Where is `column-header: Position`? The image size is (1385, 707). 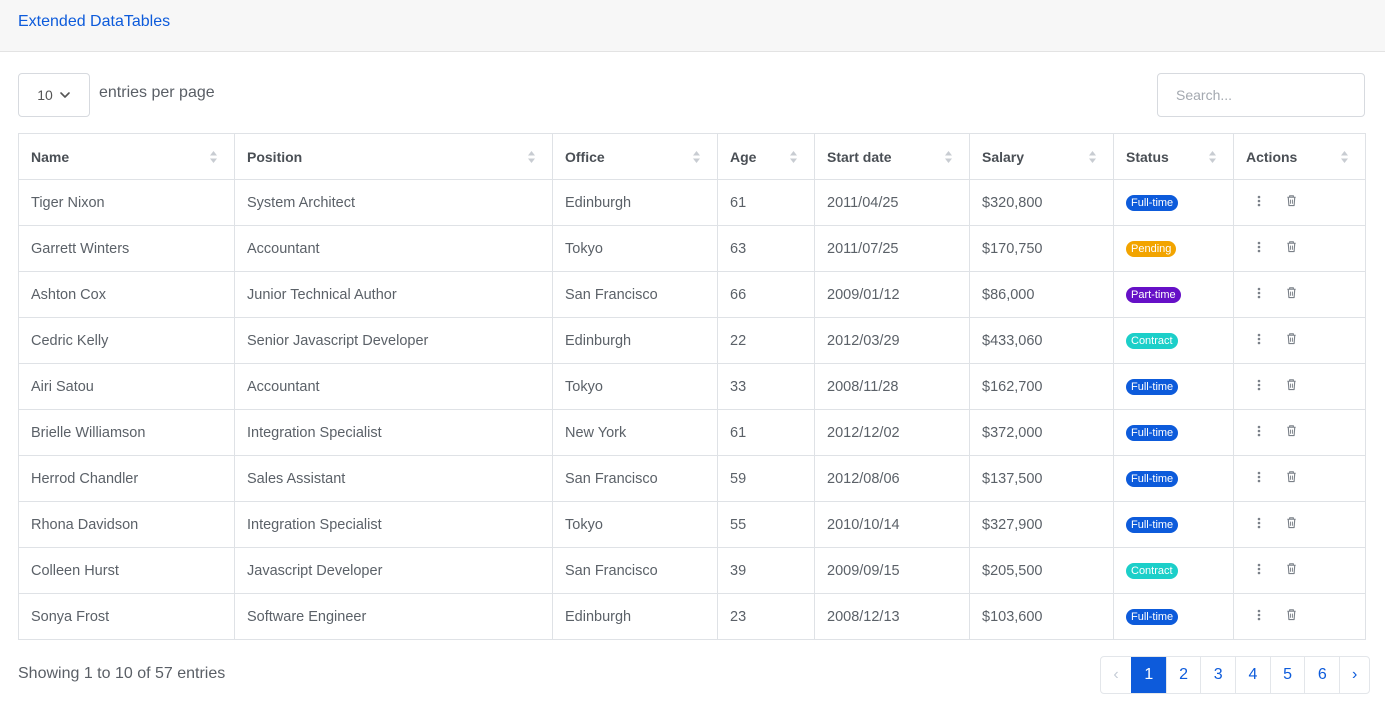
column-header: Position is located at coordinates (393, 156).